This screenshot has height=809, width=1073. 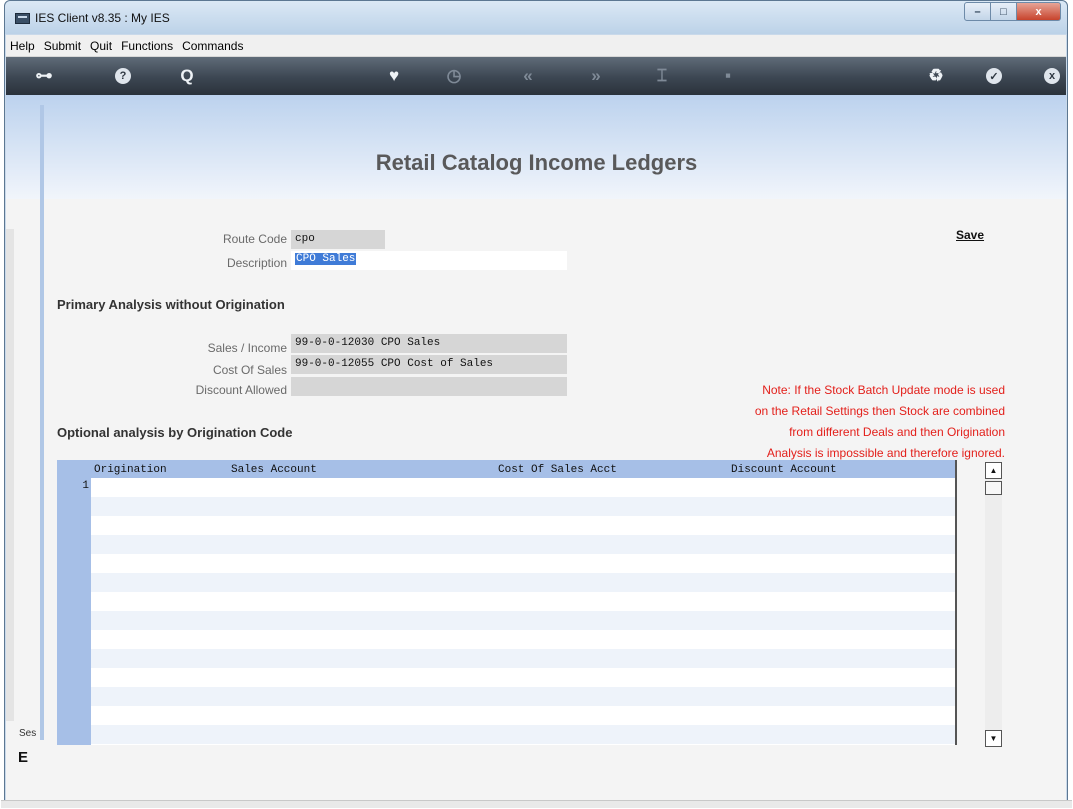 I want to click on close-icon-glyph: x, so click(x=1052, y=76).